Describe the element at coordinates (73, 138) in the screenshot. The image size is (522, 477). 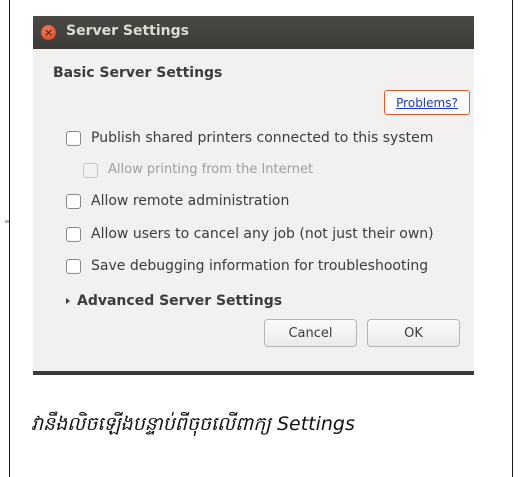
I see `publish-shared-printers-checkbox` at that location.